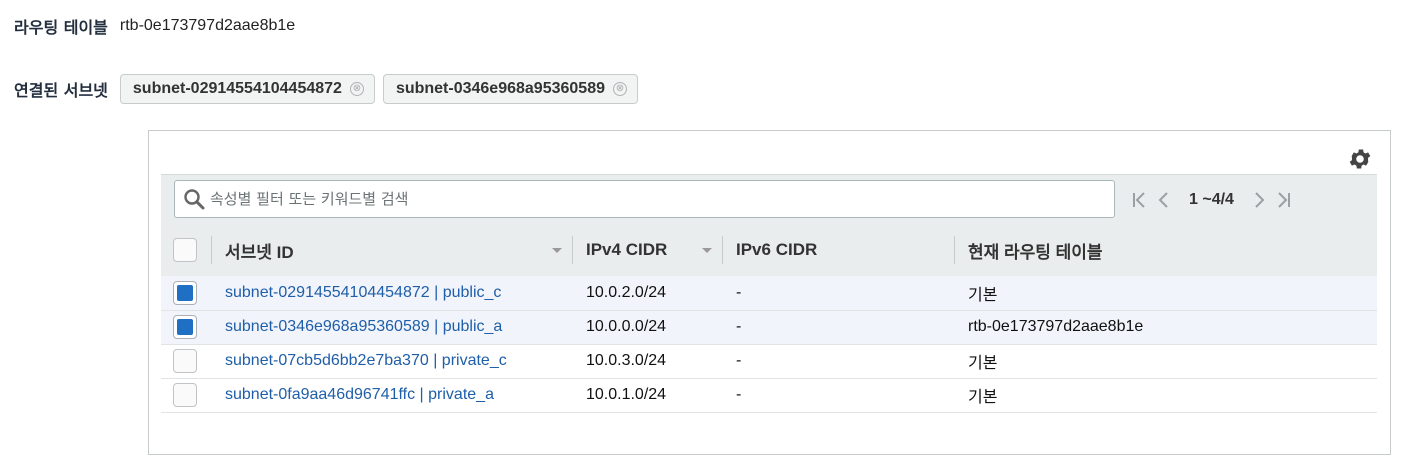 This screenshot has width=1405, height=472. Describe the element at coordinates (626, 394) in the screenshot. I see `ipv4-cell: 10.0.1.0/24` at that location.